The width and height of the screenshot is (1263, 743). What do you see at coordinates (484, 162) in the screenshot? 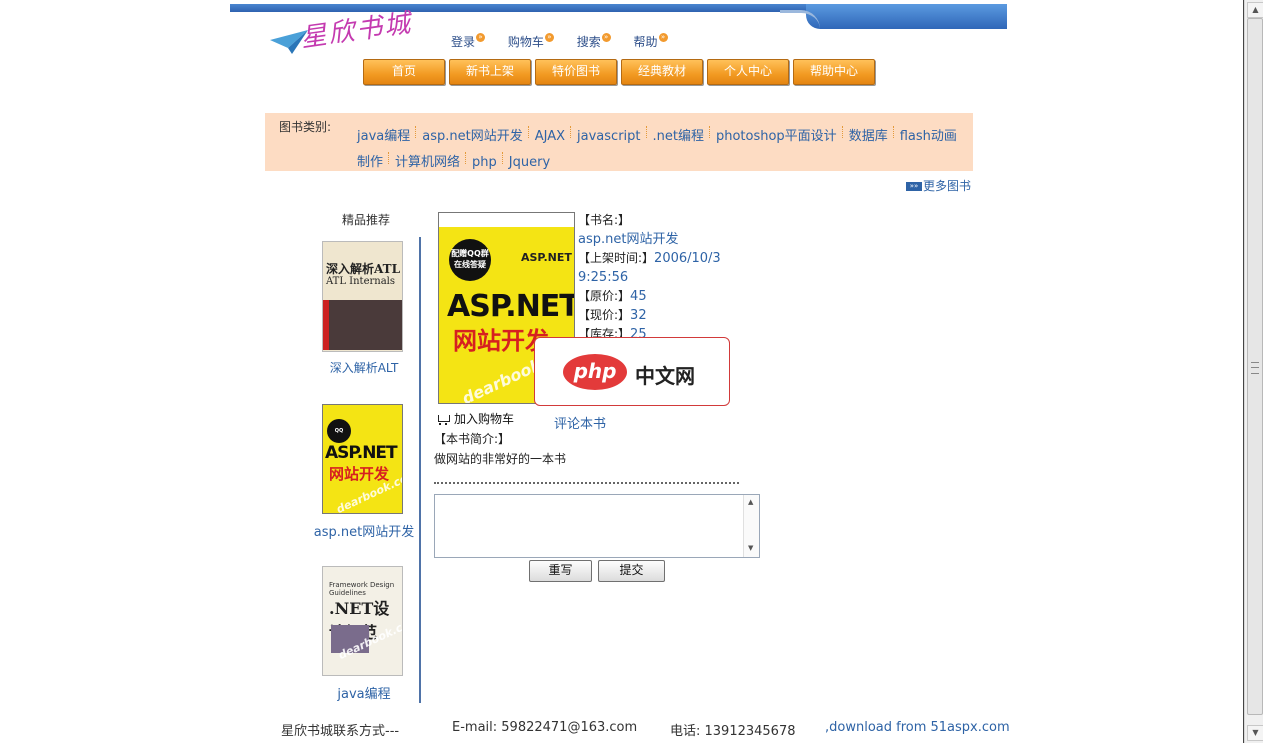
I see `category-link: php` at bounding box center [484, 162].